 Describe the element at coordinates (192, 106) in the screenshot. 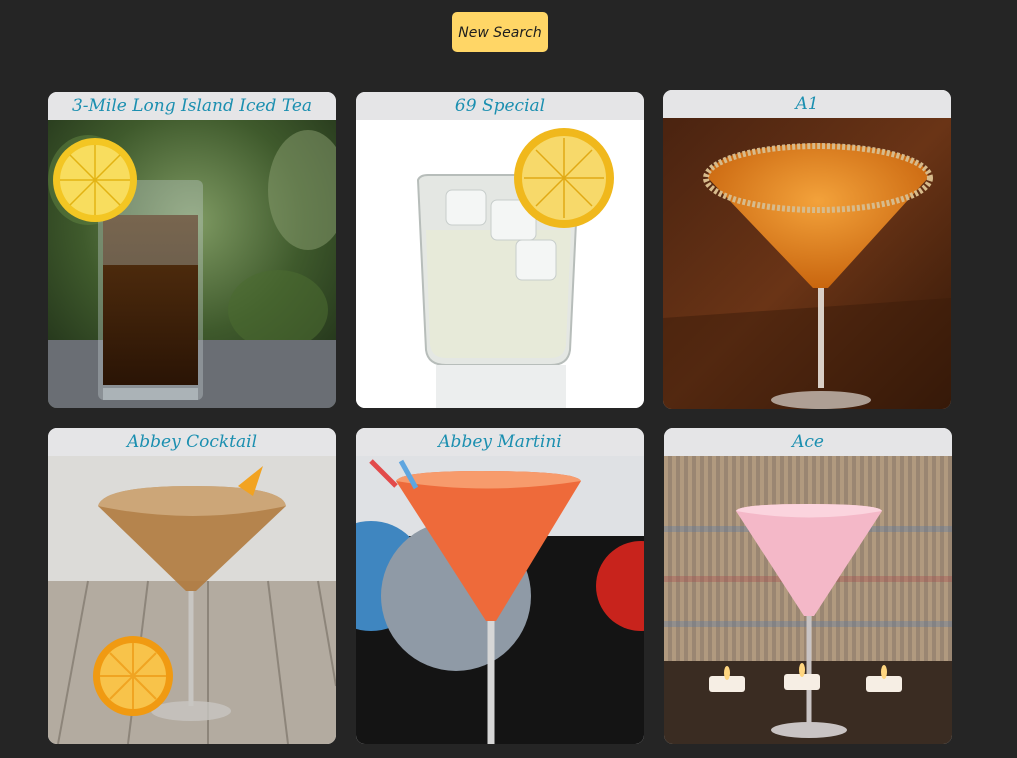

I see `drink-name: 3-Mile Long Island Iced Tea` at that location.